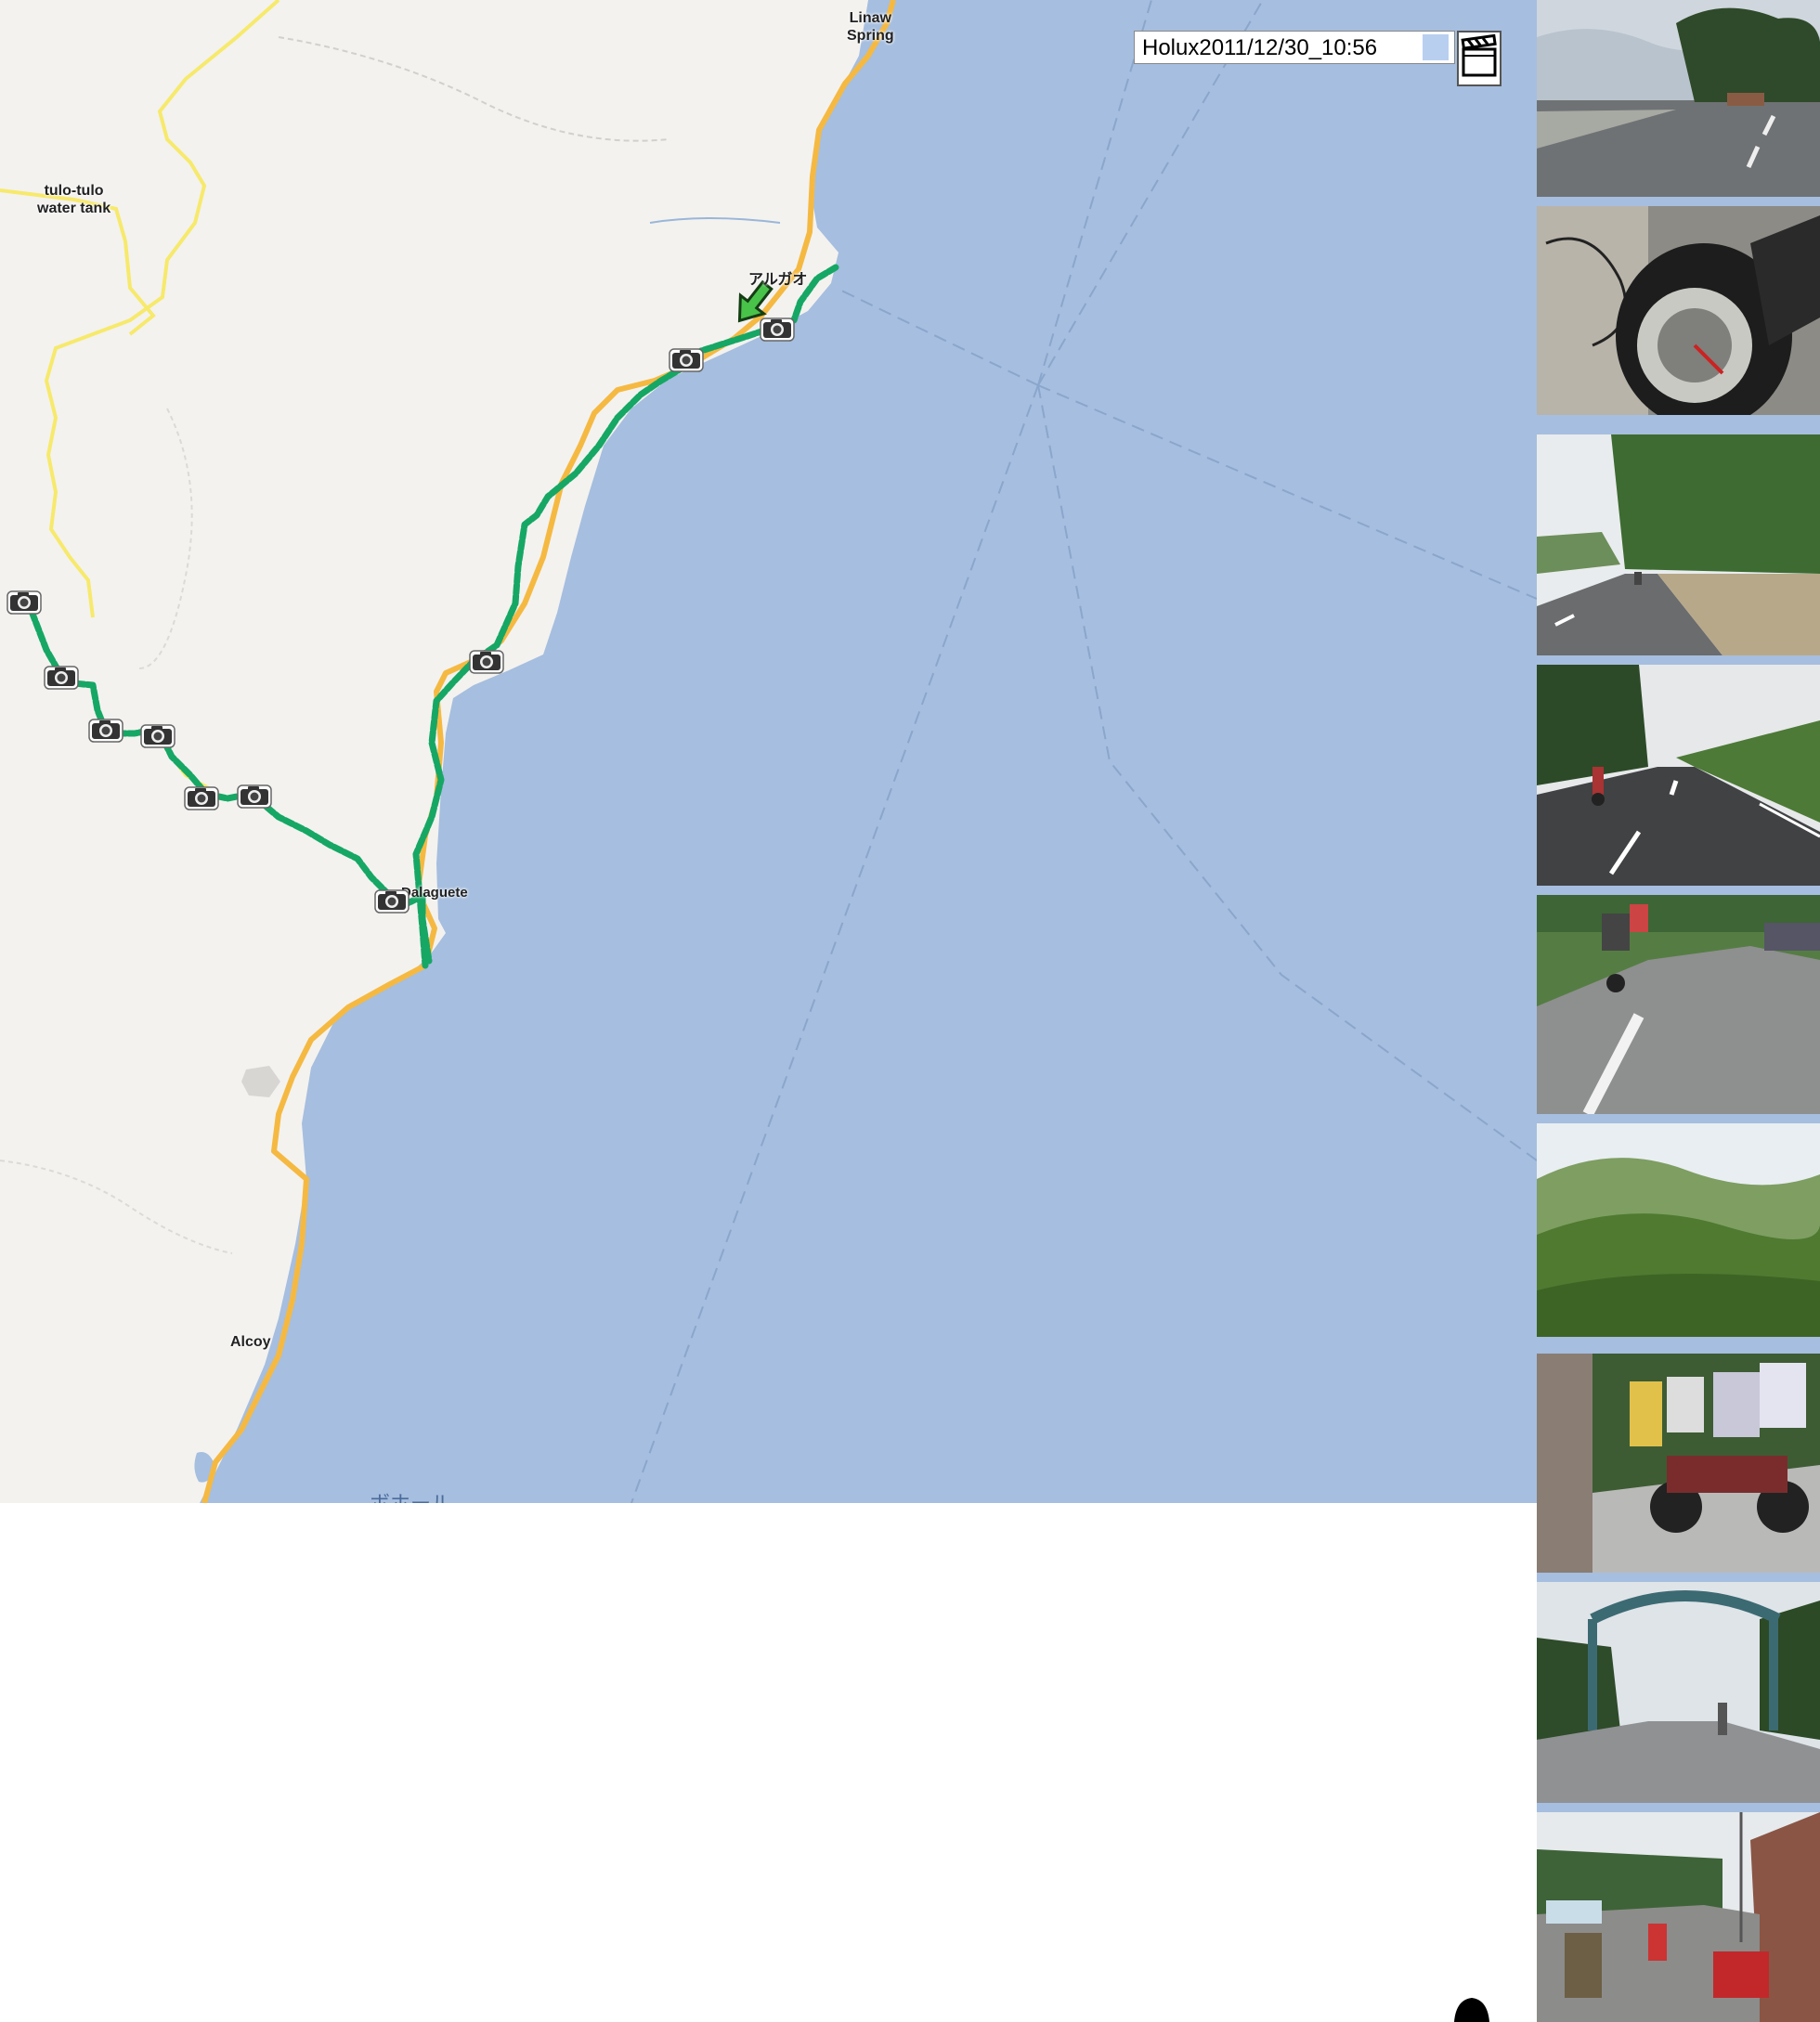 This screenshot has width=1820, height=2022. I want to click on track-title: Holux2011/12/30_10:56, so click(1260, 47).